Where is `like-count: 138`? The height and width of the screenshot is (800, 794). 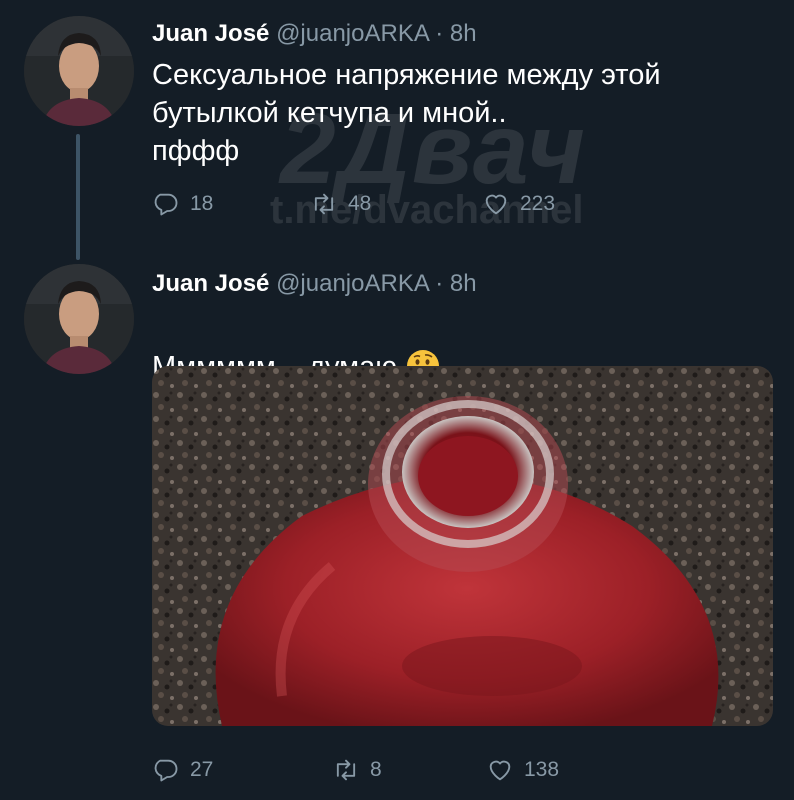 like-count: 138 is located at coordinates (542, 769).